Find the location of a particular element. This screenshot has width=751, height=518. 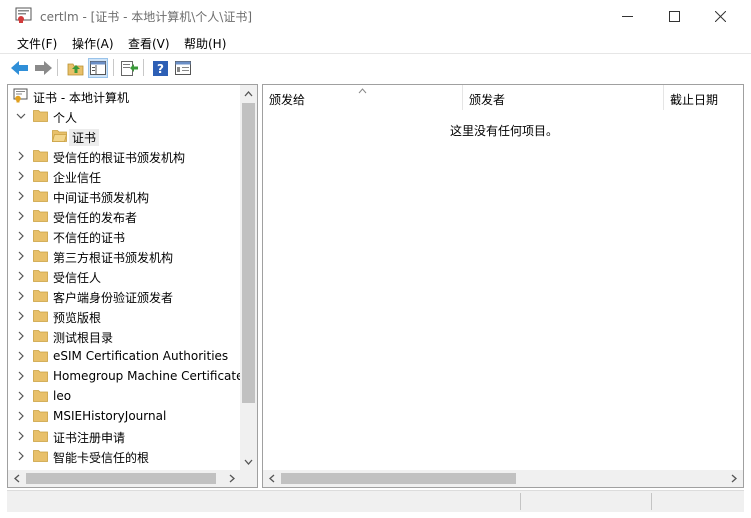

tree-item: 受信任的根证书颁发机构 is located at coordinates (124, 156).